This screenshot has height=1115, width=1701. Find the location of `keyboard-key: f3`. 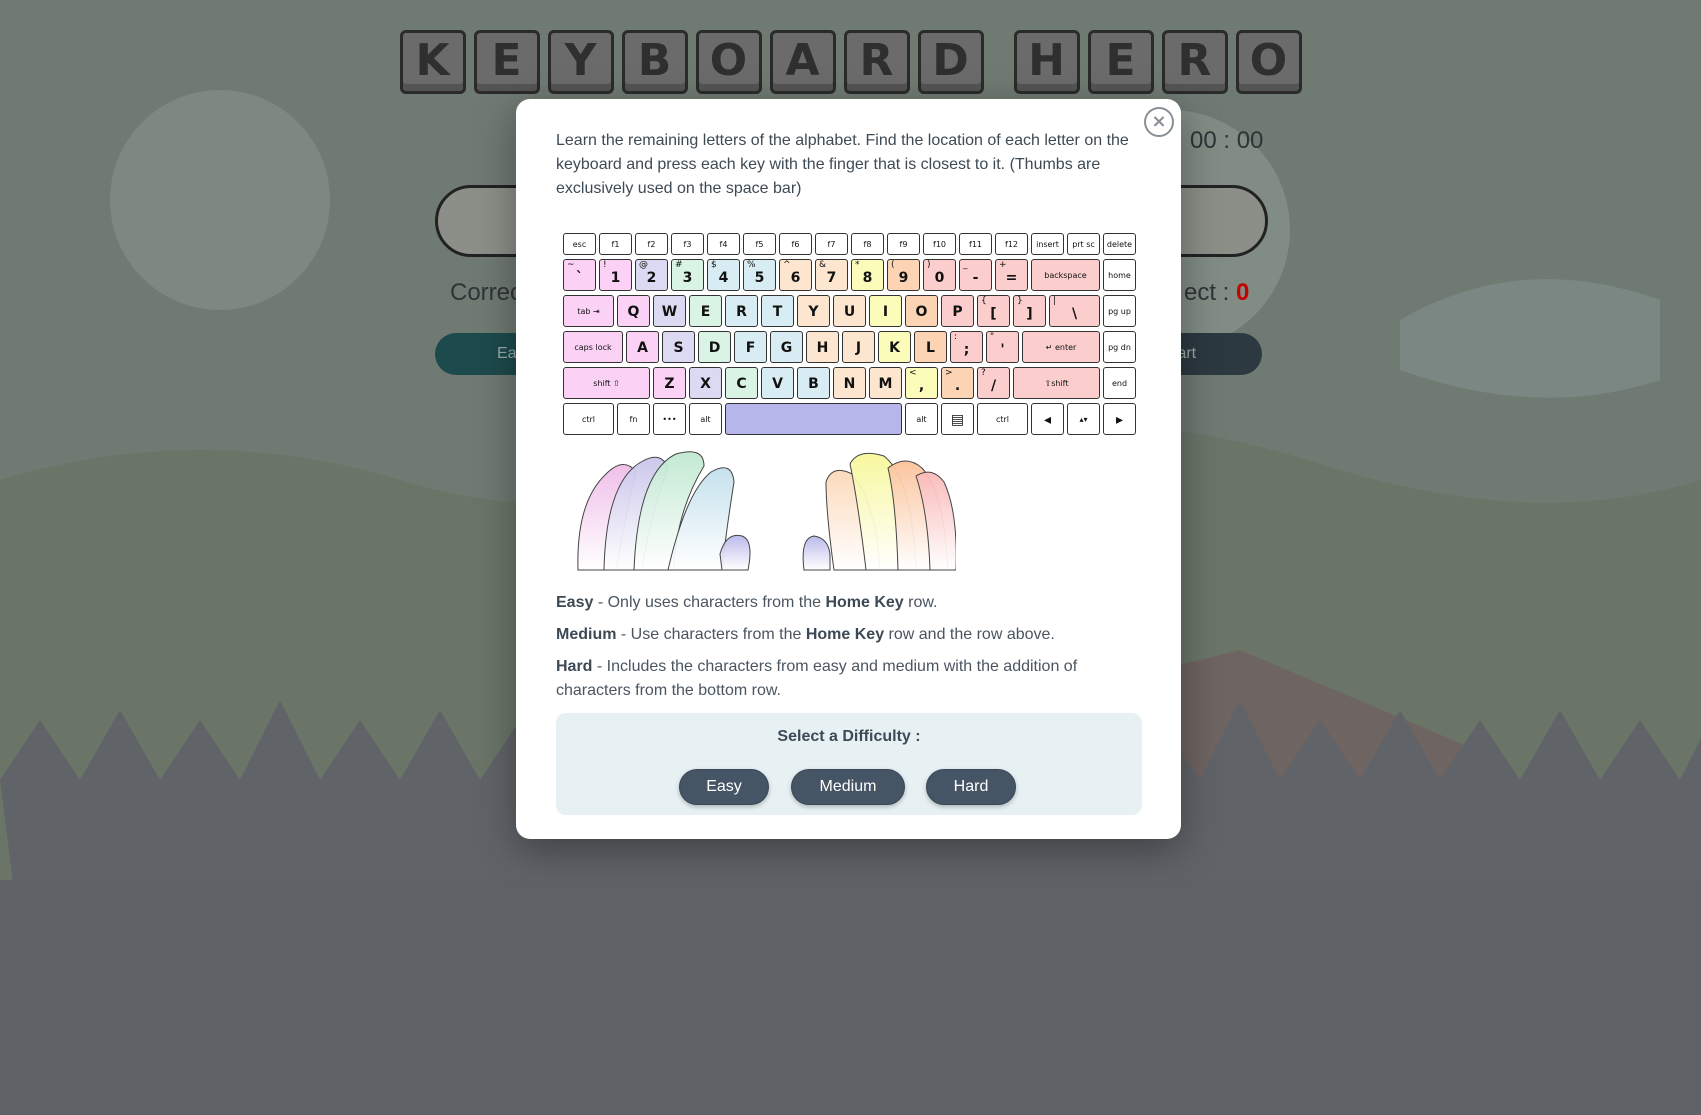

keyboard-key: f3 is located at coordinates (687, 244).